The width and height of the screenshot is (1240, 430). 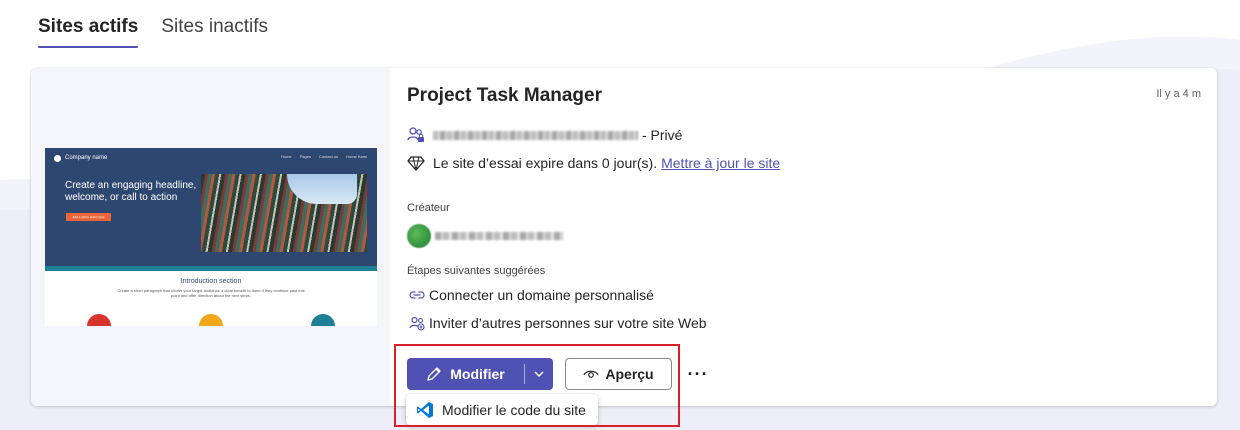 What do you see at coordinates (541, 295) in the screenshot?
I see `connect-domain-label: Connecter un domaine personnalisé` at bounding box center [541, 295].